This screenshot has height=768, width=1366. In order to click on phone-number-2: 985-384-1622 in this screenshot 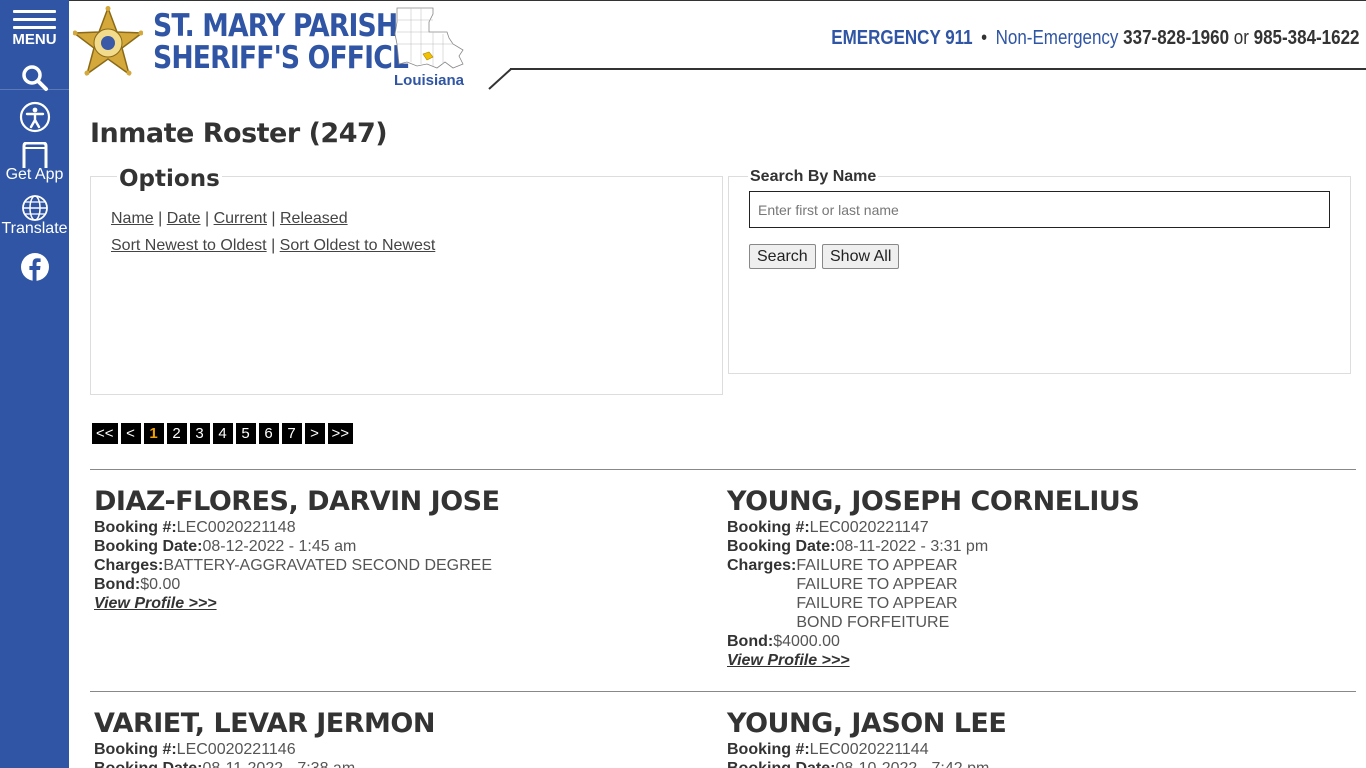, I will do `click(1307, 38)`.